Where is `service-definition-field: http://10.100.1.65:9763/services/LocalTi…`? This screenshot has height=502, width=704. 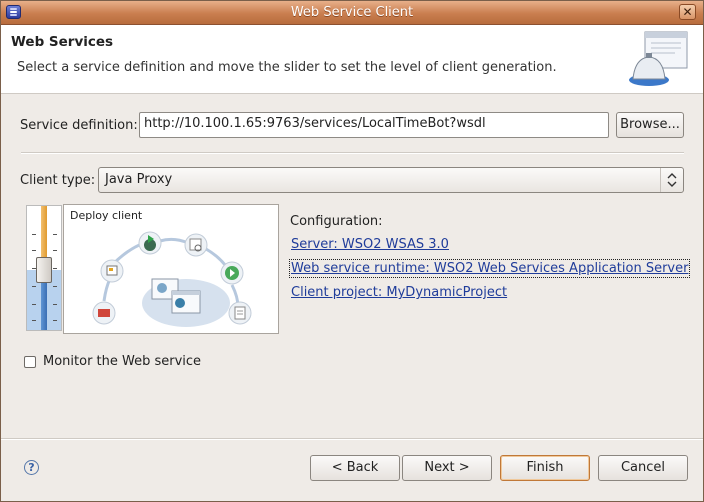 service-definition-field: http://10.100.1.65:9763/services/LocalTi… is located at coordinates (374, 125).